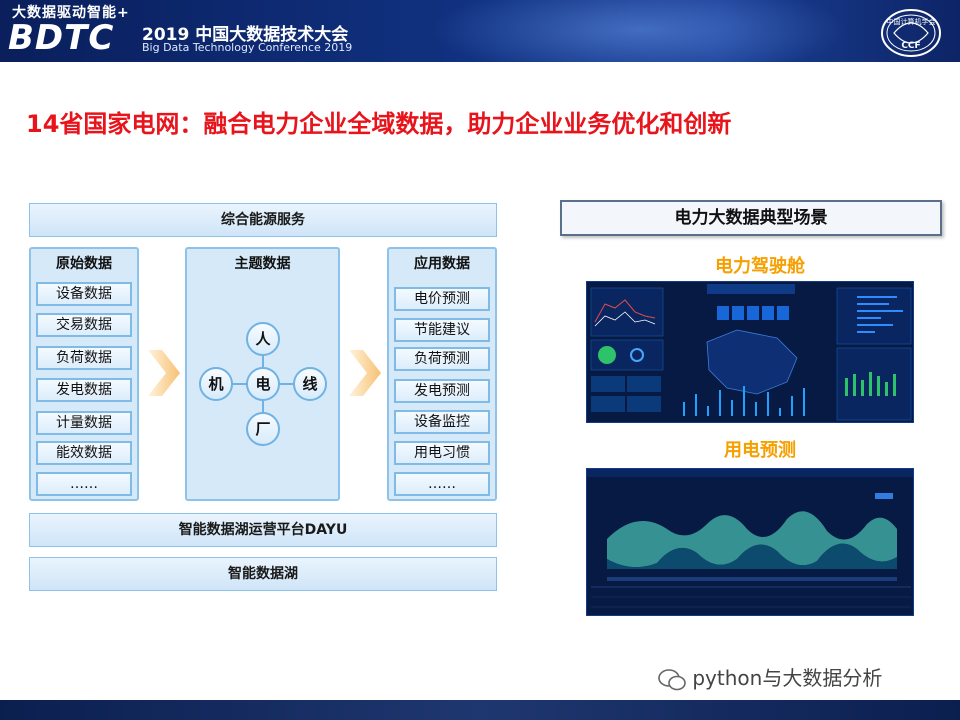 This screenshot has width=960, height=720. What do you see at coordinates (84, 423) in the screenshot?
I see `raw-item: 计量数据` at bounding box center [84, 423].